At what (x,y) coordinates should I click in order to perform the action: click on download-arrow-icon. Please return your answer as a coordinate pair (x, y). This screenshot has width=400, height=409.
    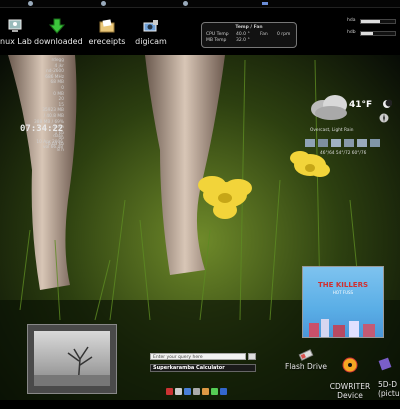
    Looking at the image, I should click on (57, 26).